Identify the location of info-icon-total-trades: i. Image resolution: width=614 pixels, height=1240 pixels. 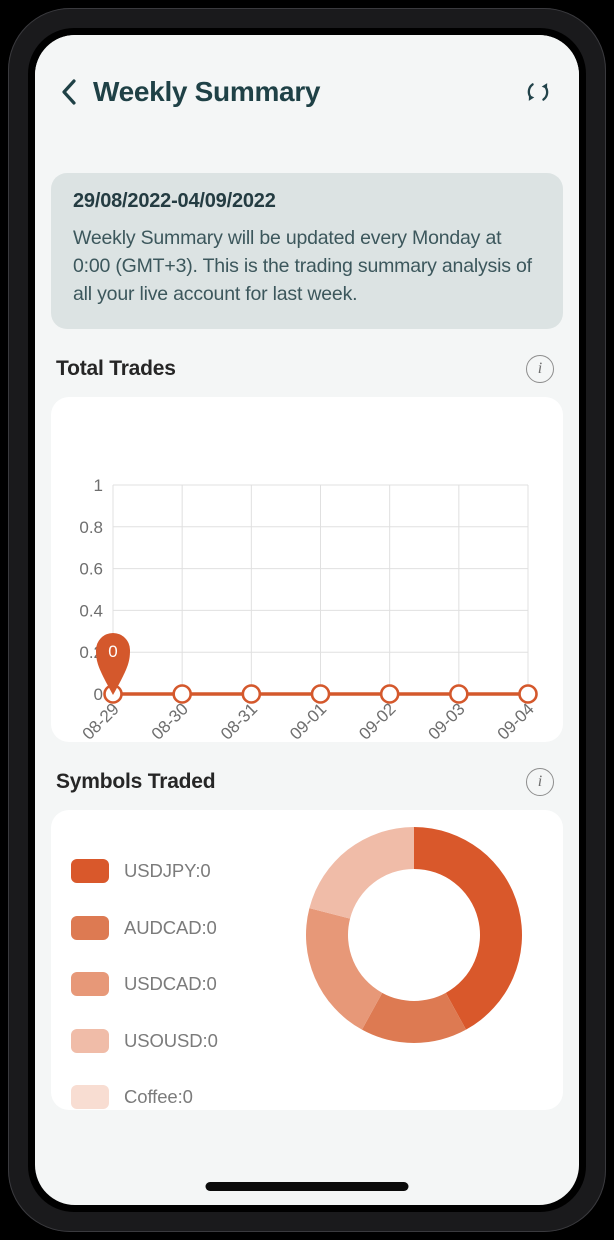
(540, 369).